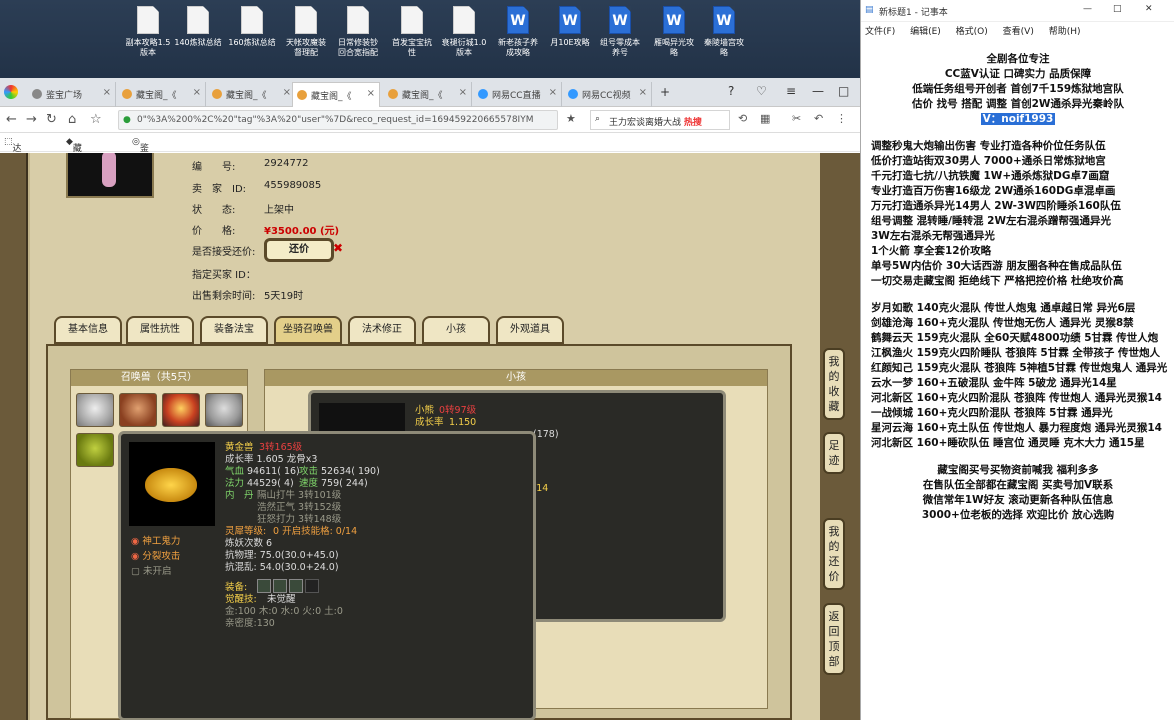  I want to click on tab-cc-live: 网易CC直播 ×, so click(518, 94).